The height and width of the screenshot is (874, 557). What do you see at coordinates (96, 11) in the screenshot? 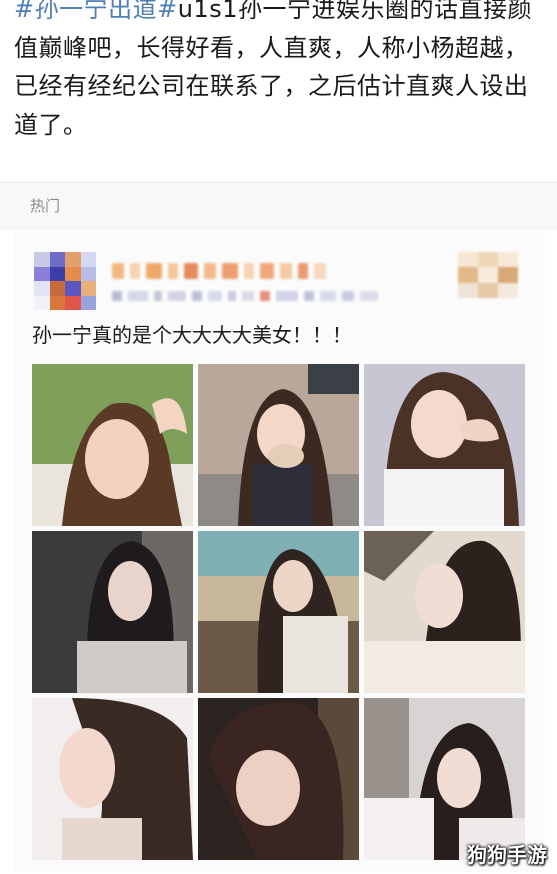
I see `hashtag-link: #孙一宁出道#` at bounding box center [96, 11].